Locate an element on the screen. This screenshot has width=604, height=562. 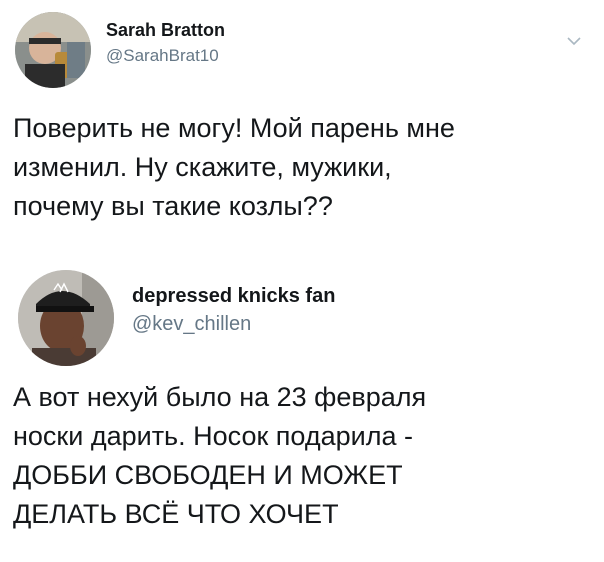
handle: @SarahBrat10 is located at coordinates (162, 56).